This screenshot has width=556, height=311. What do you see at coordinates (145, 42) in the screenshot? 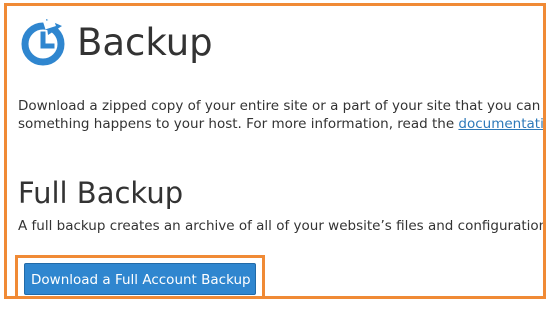
I see `page-title: Backup` at bounding box center [145, 42].